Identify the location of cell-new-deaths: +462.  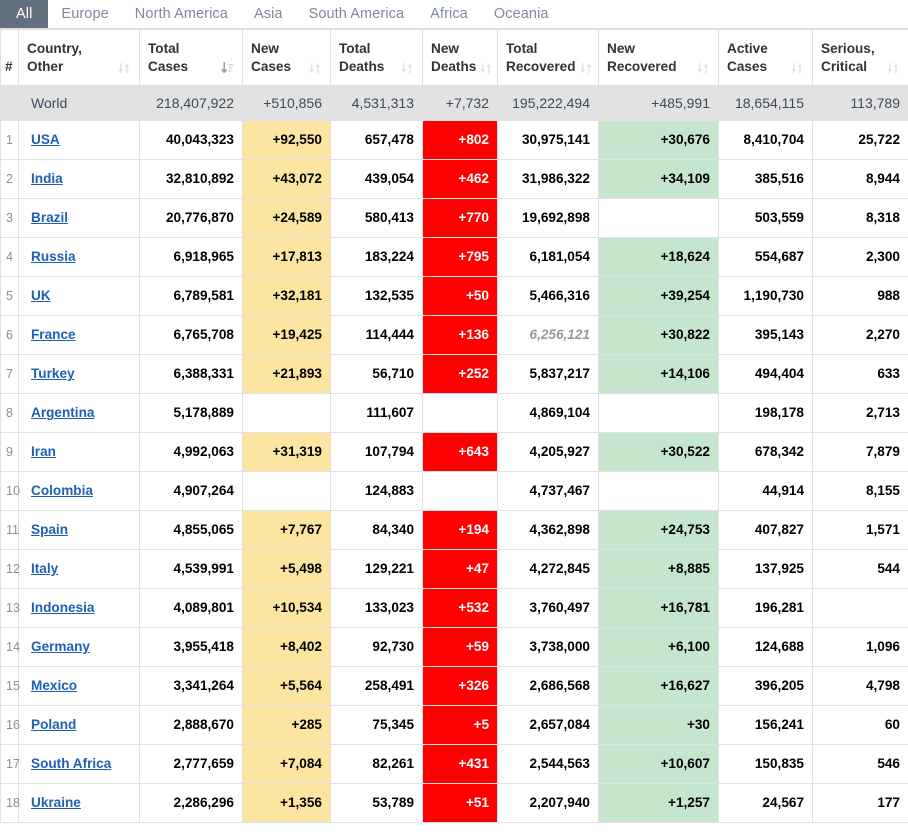
(460, 178).